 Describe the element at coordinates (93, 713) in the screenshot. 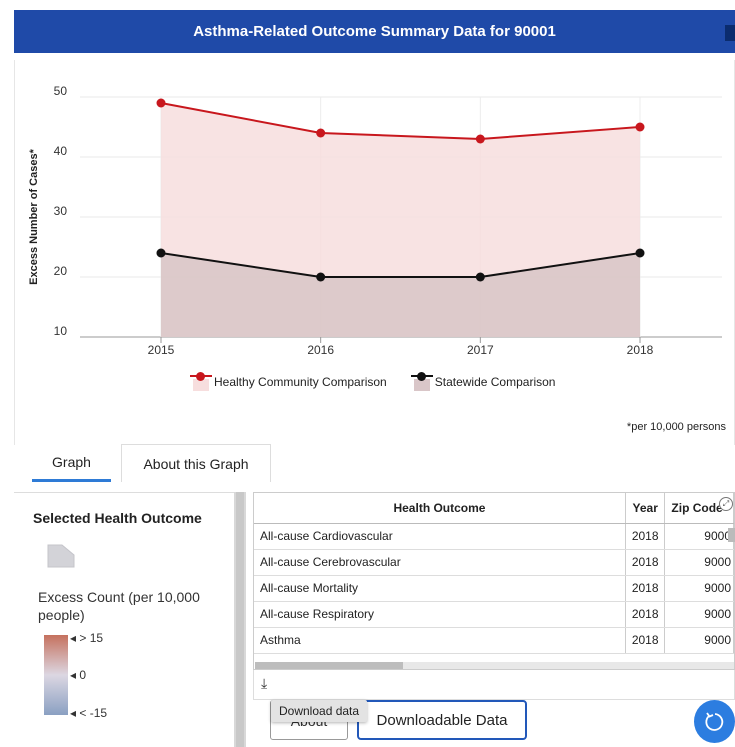

I see `scale-tick-low-label: < -15` at that location.